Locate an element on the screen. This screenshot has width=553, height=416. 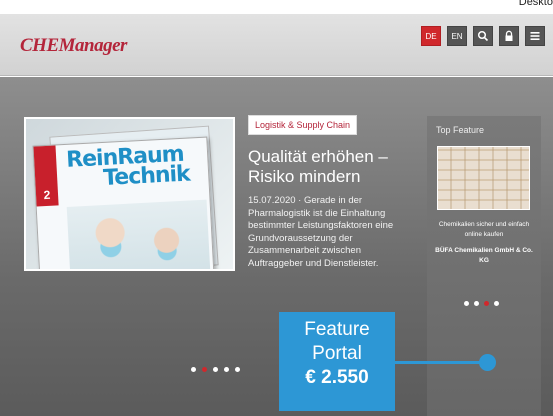
article-image: 2 ReinRaum Technik is located at coordinates (129, 194).